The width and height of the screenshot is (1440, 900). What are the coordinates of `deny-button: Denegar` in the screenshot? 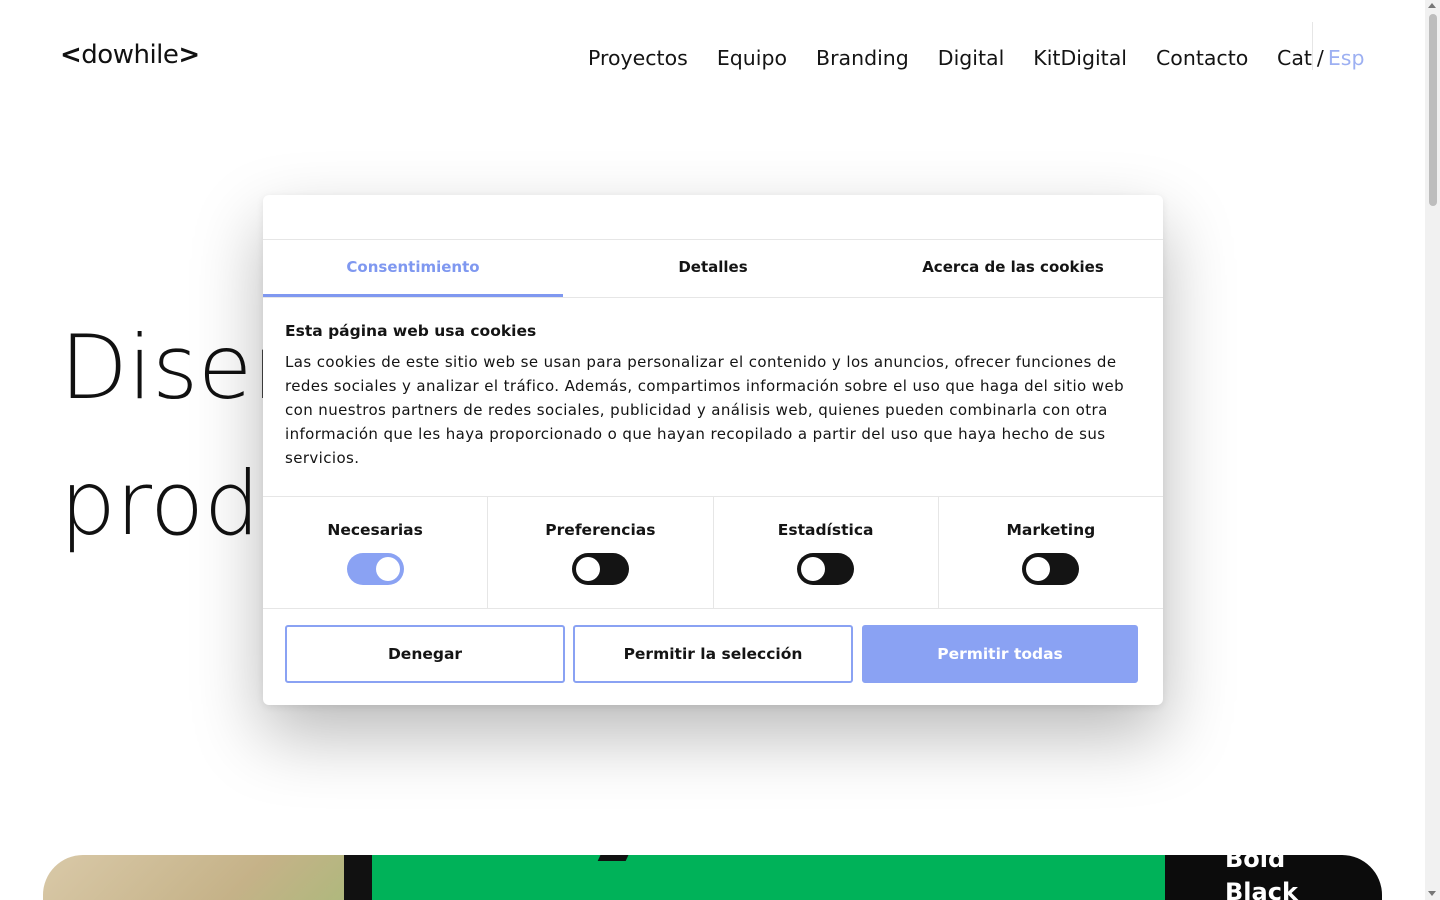 It's located at (425, 654).